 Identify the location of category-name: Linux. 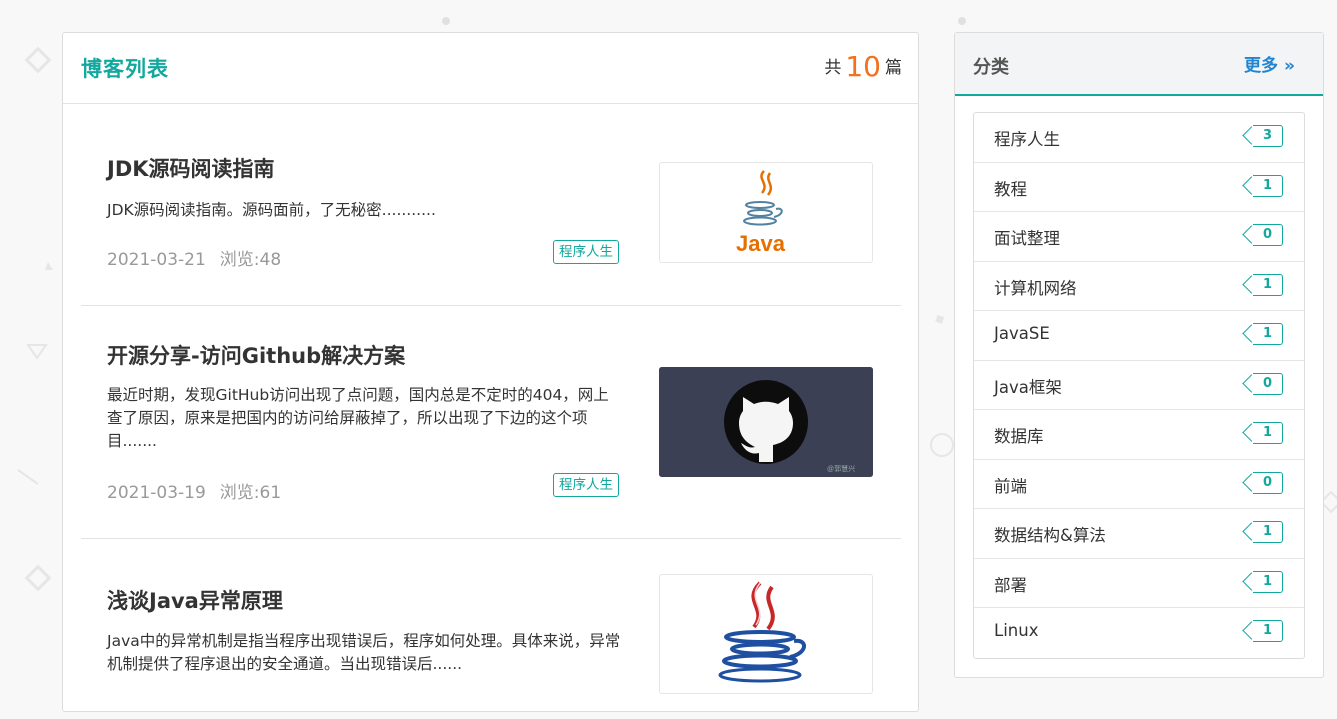
(1016, 630).